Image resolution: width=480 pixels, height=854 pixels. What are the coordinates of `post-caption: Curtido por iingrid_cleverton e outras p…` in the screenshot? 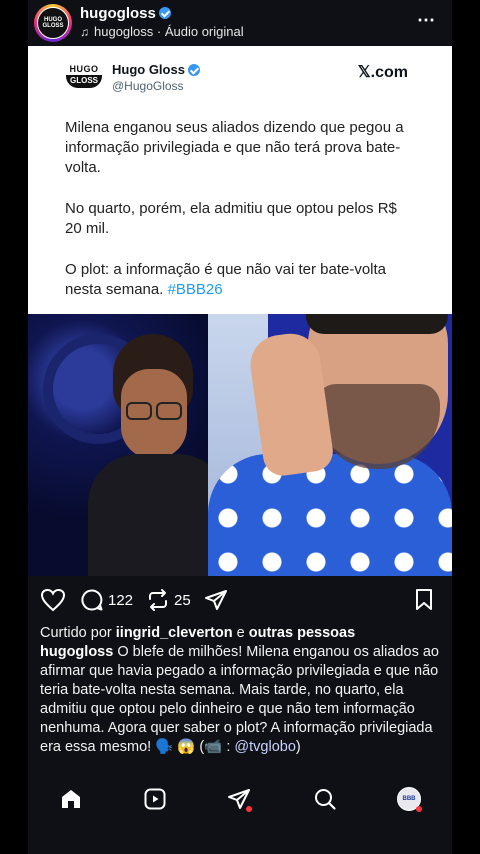 It's located at (242, 690).